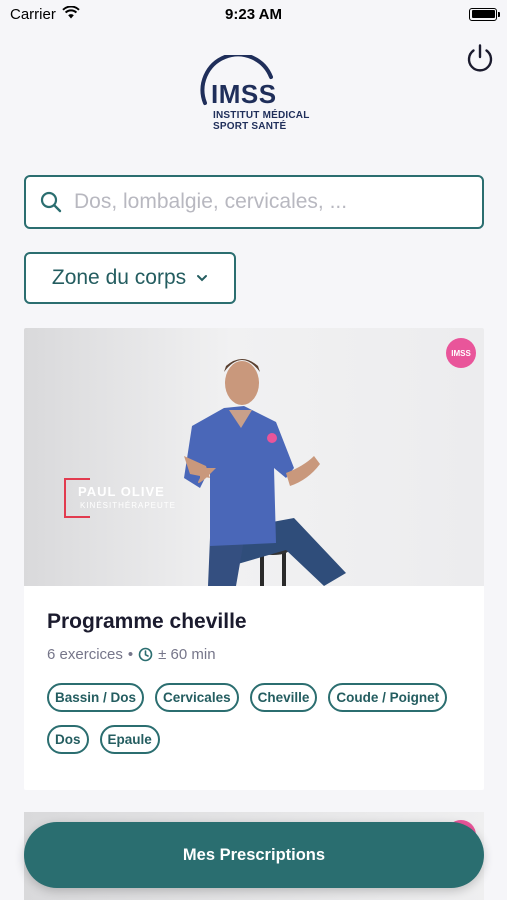 The height and width of the screenshot is (900, 507). Describe the element at coordinates (254, 654) in the screenshot. I see `program-meta: 6 exercices • ± 60 min` at that location.